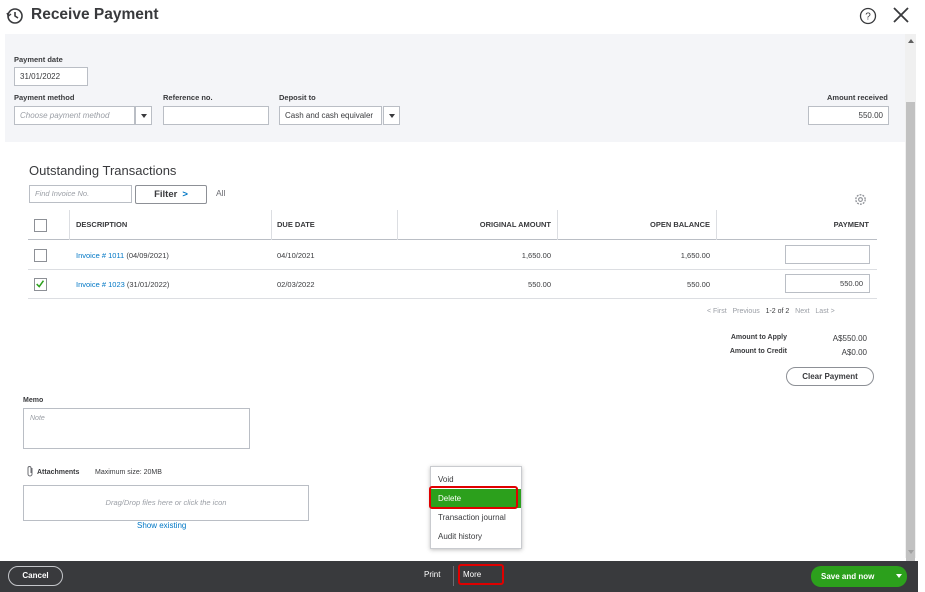 The image size is (925, 592). What do you see at coordinates (539, 284) in the screenshot?
I see `original-amount-cell: 550.00` at bounding box center [539, 284].